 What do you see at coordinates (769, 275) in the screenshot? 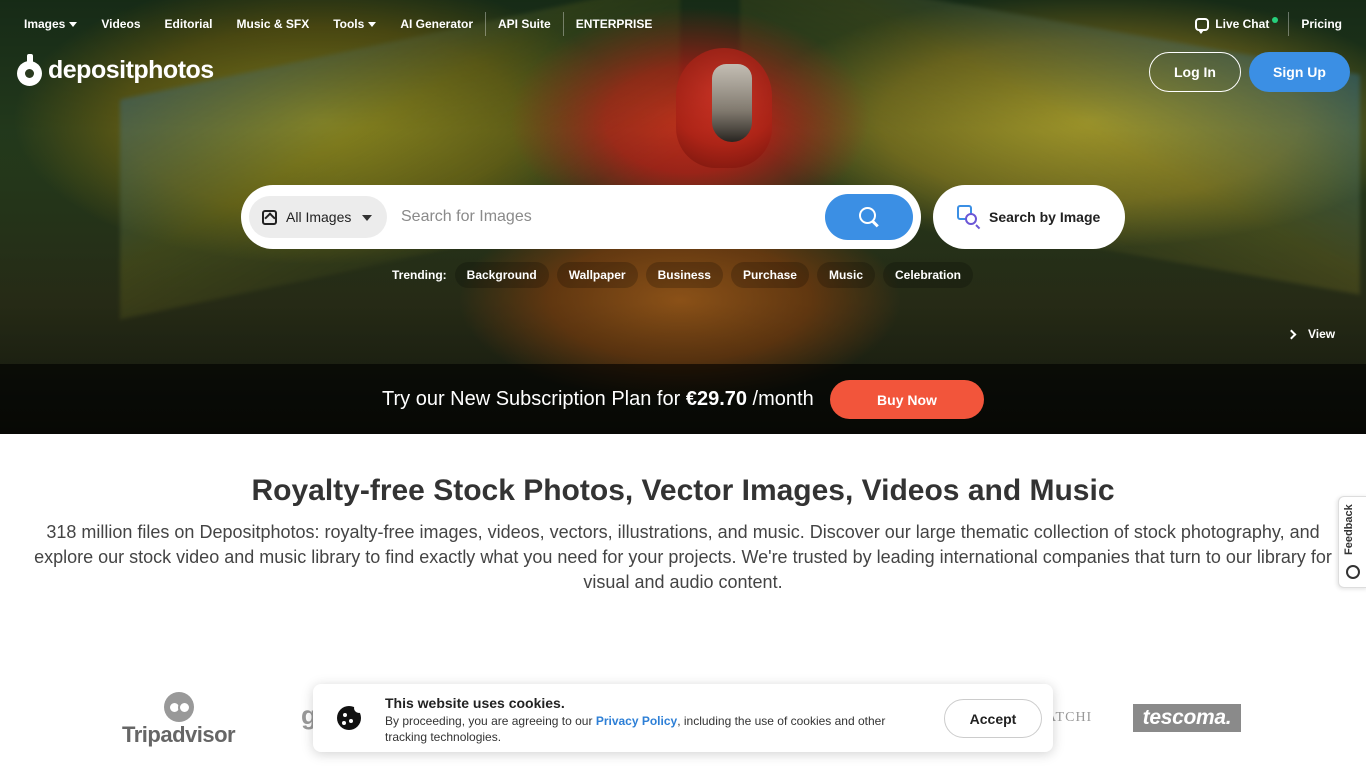
I see `trending-chip: Purchase` at bounding box center [769, 275].